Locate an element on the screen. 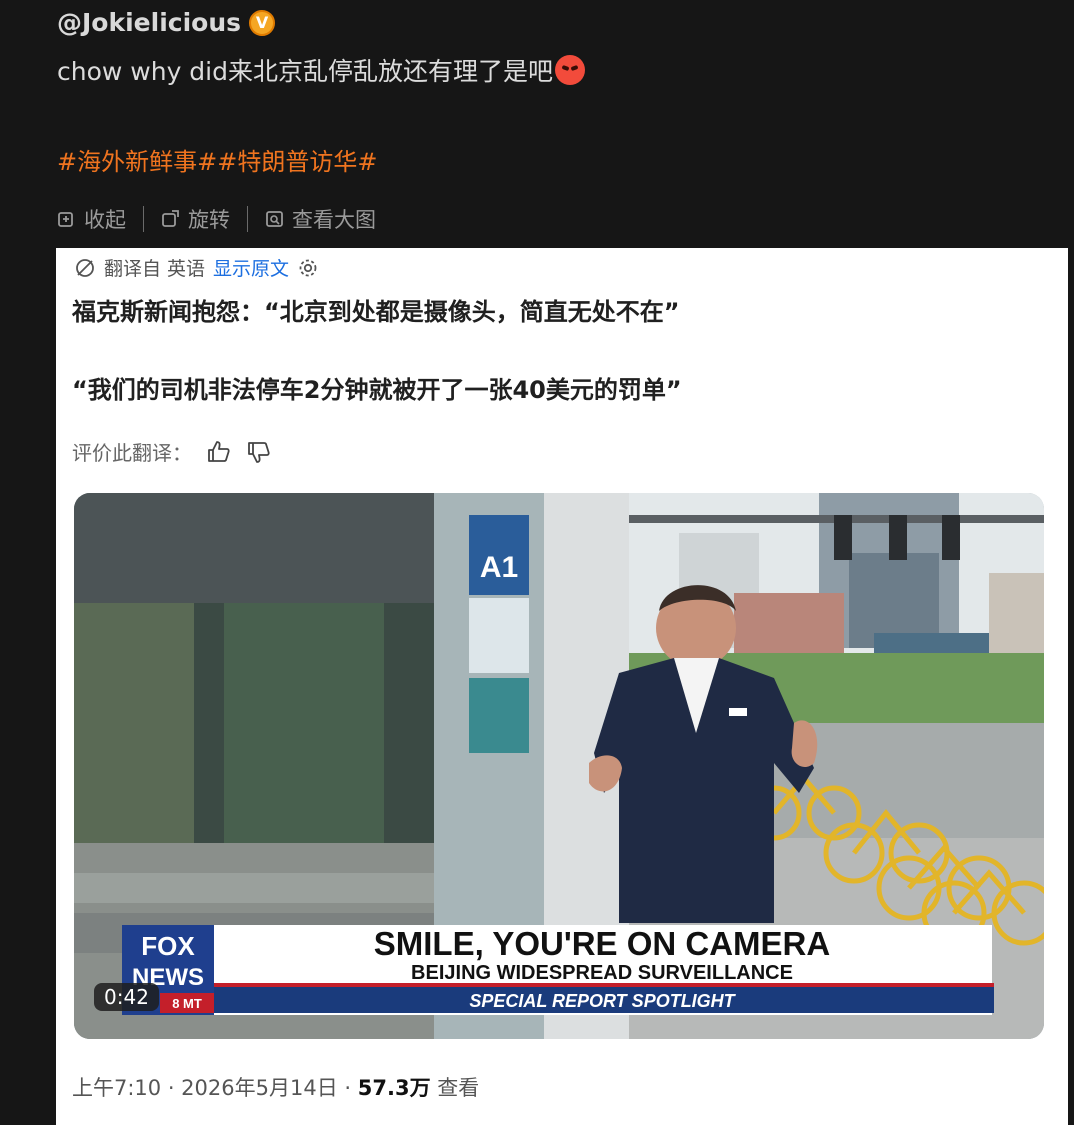  hashtag-links: #海外新鲜事##特朗普访华# is located at coordinates (217, 159).